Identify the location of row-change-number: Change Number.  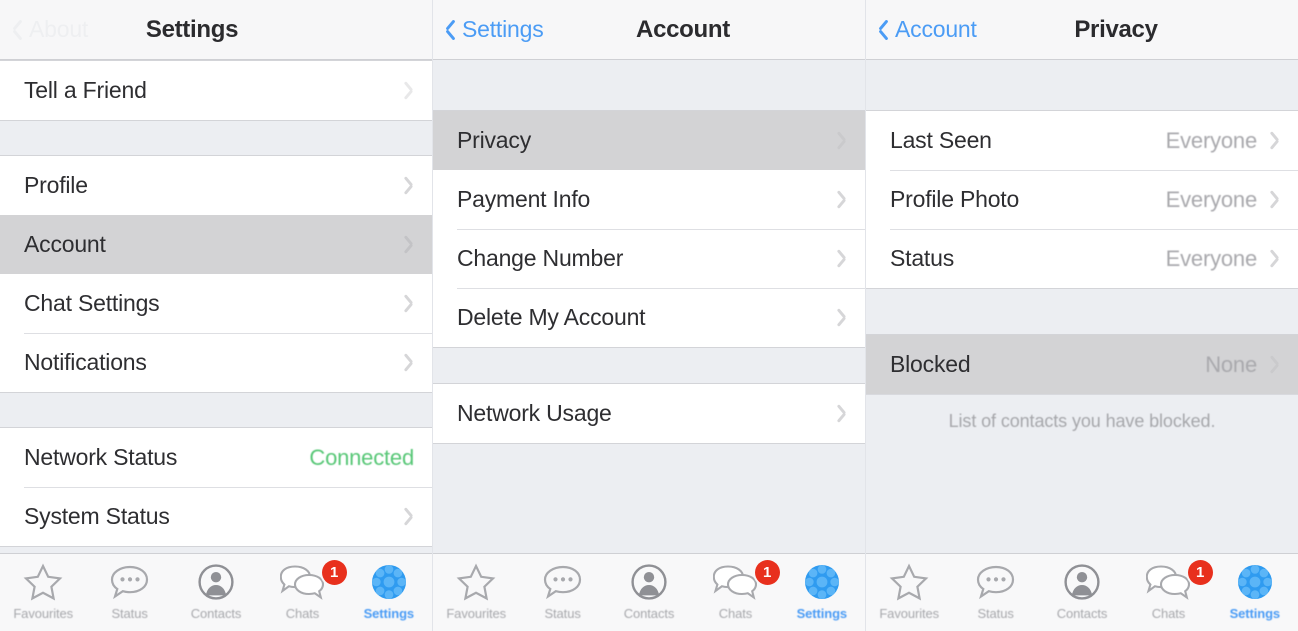
(649, 258).